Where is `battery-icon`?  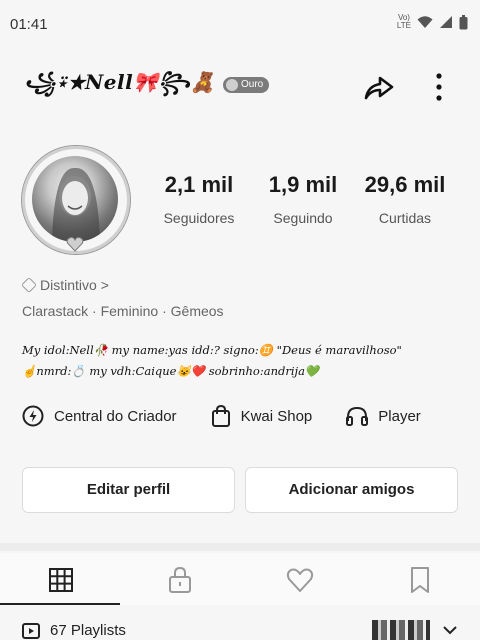
battery-icon is located at coordinates (463, 21).